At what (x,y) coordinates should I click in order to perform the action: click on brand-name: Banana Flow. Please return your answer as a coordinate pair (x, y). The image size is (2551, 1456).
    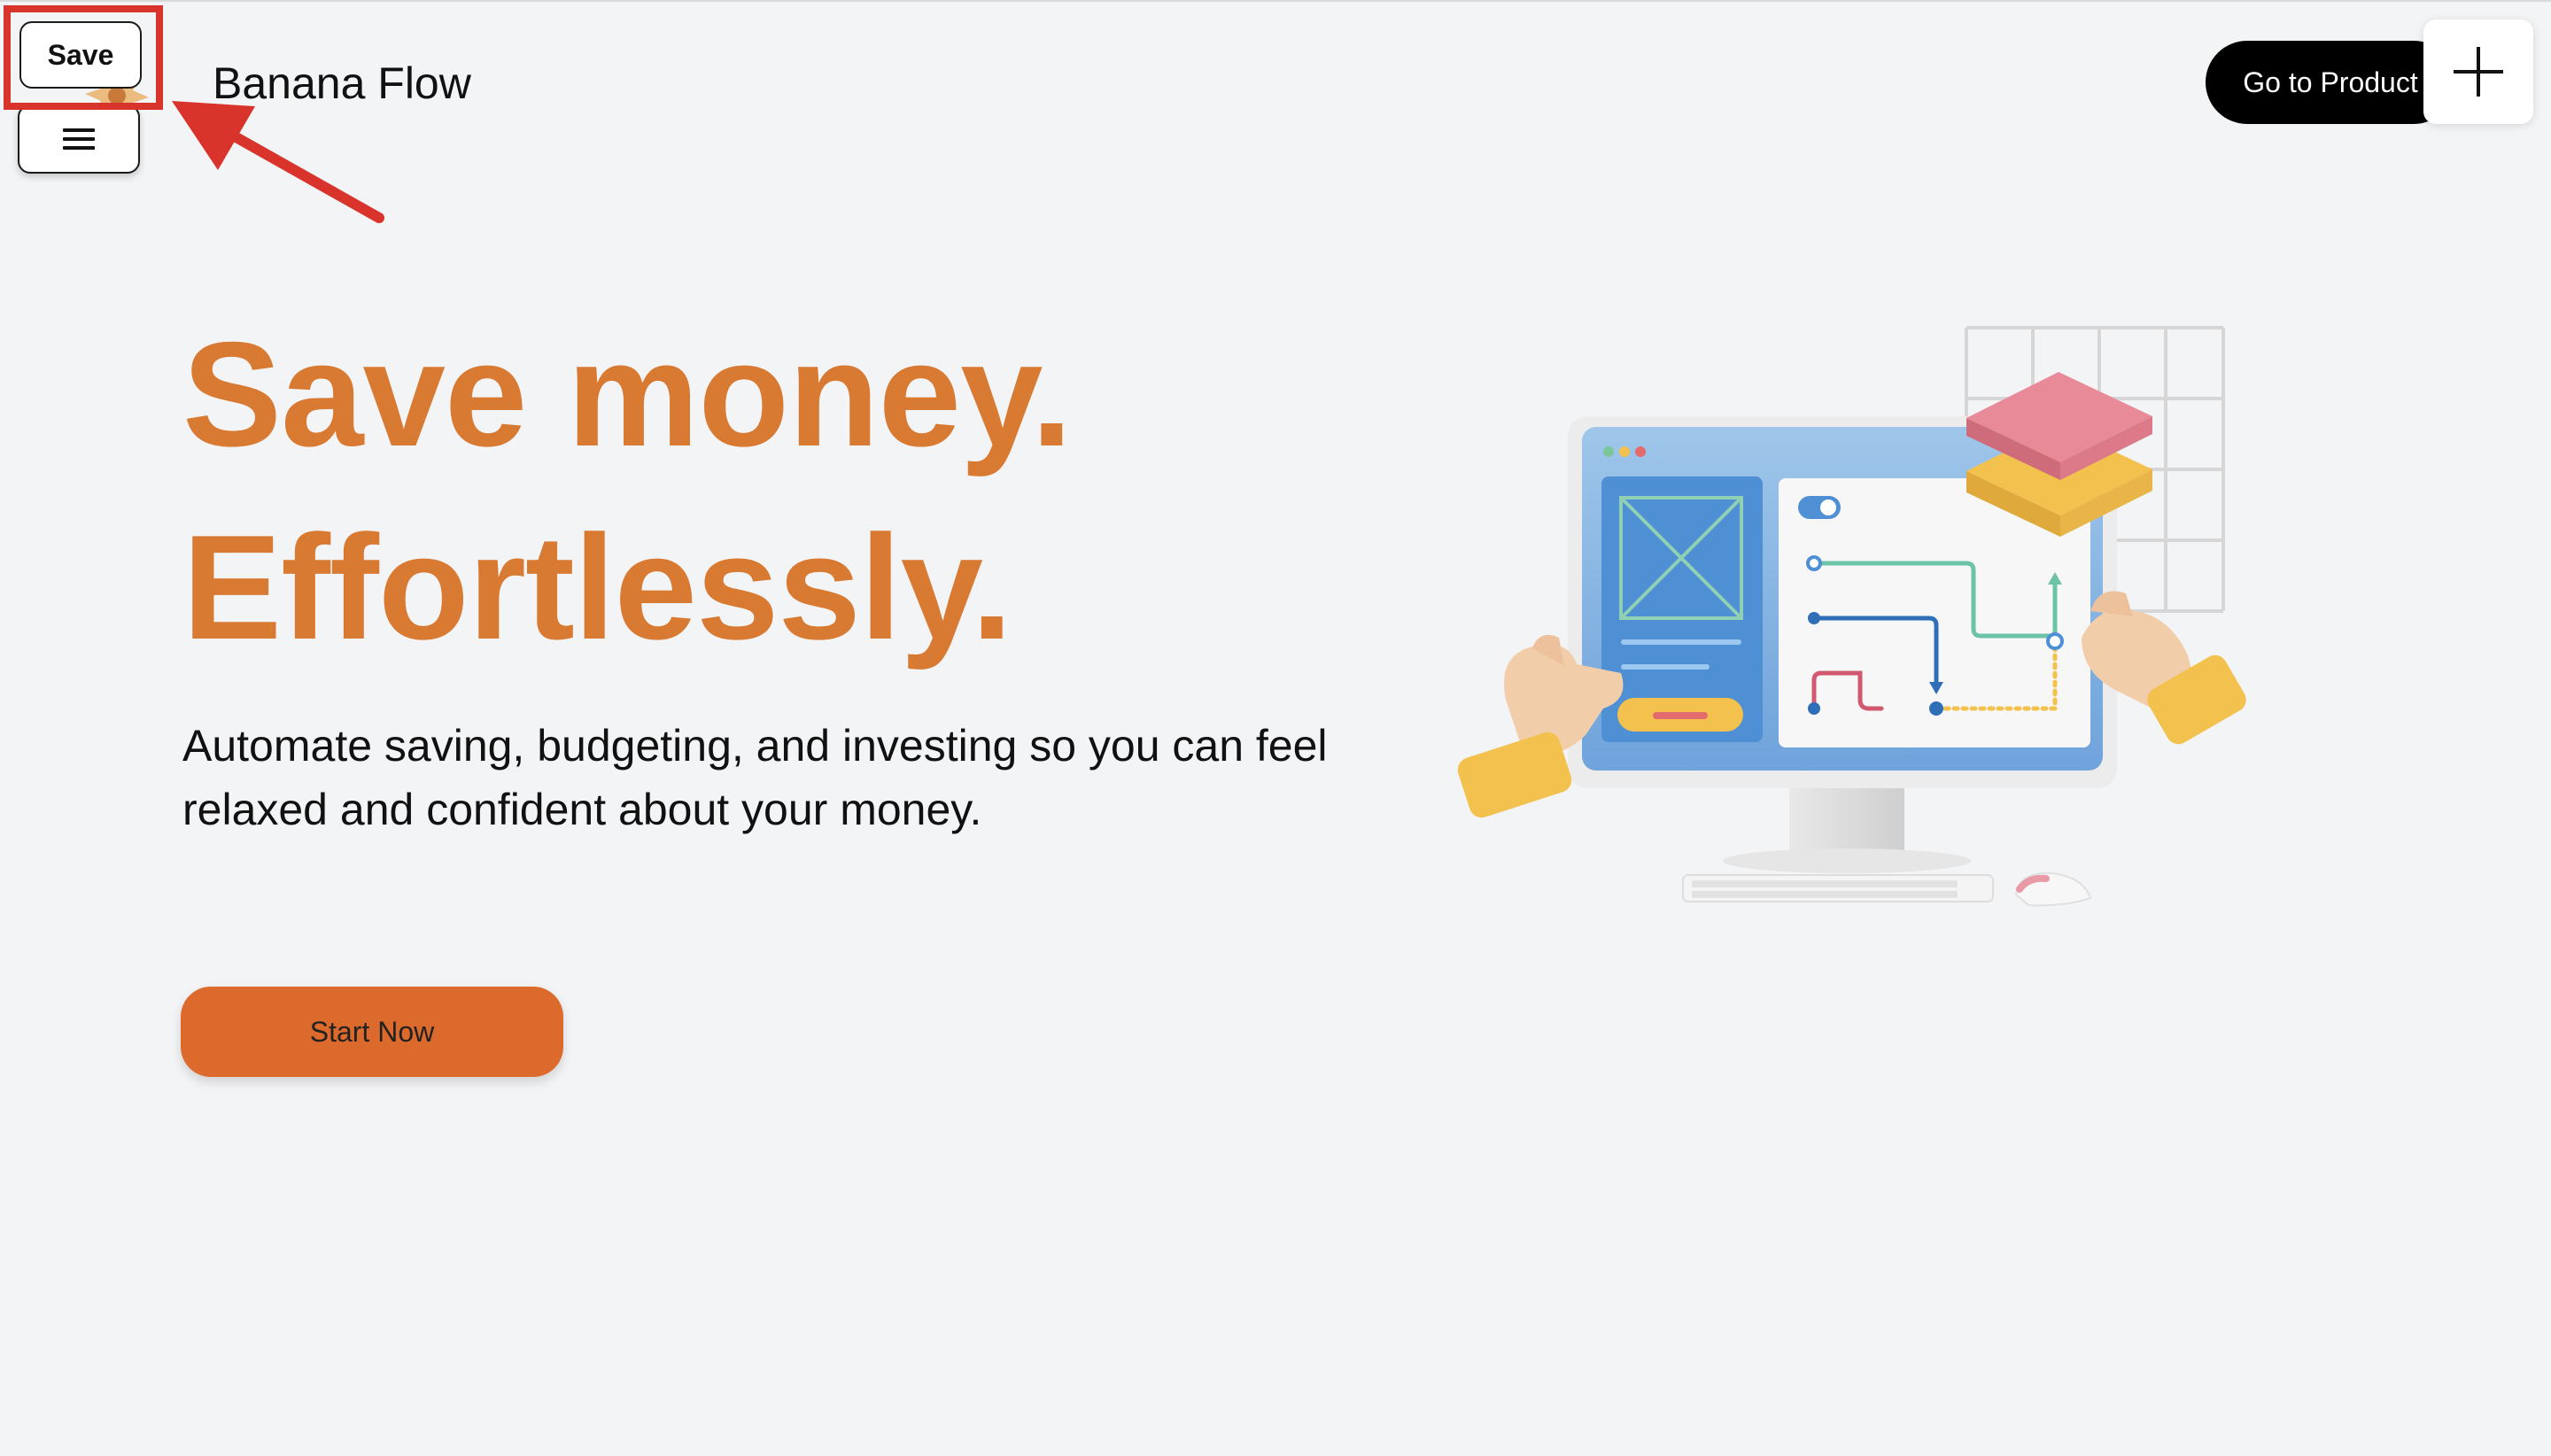
    Looking at the image, I should click on (342, 83).